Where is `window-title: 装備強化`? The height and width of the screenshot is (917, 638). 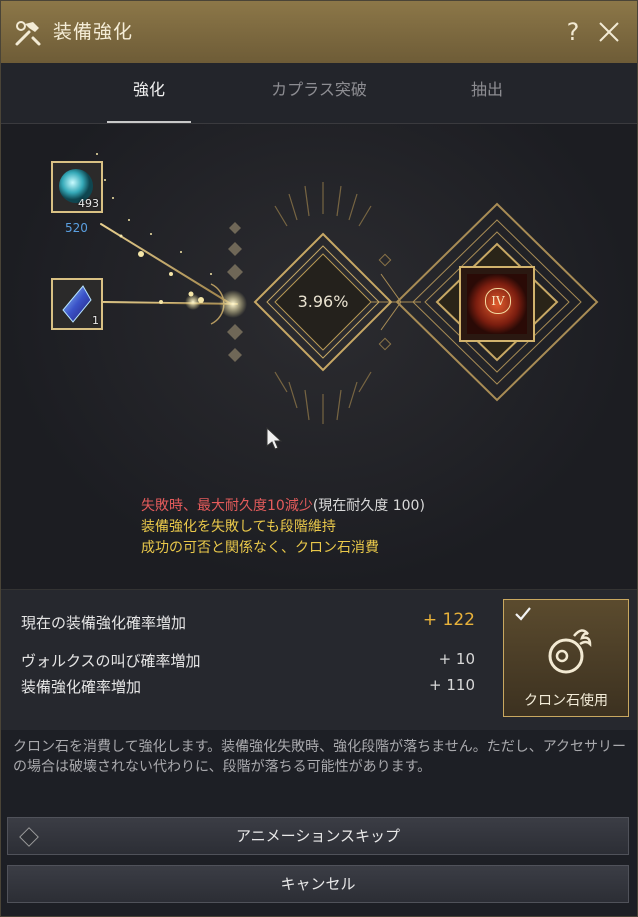 window-title: 装備強化 is located at coordinates (93, 32).